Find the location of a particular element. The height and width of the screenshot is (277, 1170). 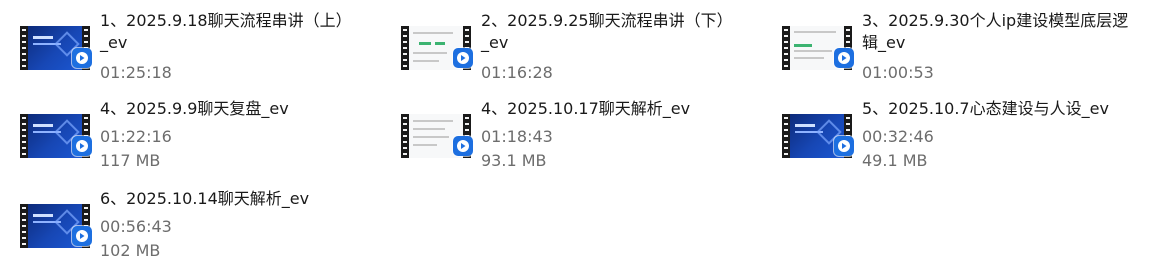

file-name: 1、2025.9.18聊天流程串讲（上）_ev is located at coordinates (226, 31).